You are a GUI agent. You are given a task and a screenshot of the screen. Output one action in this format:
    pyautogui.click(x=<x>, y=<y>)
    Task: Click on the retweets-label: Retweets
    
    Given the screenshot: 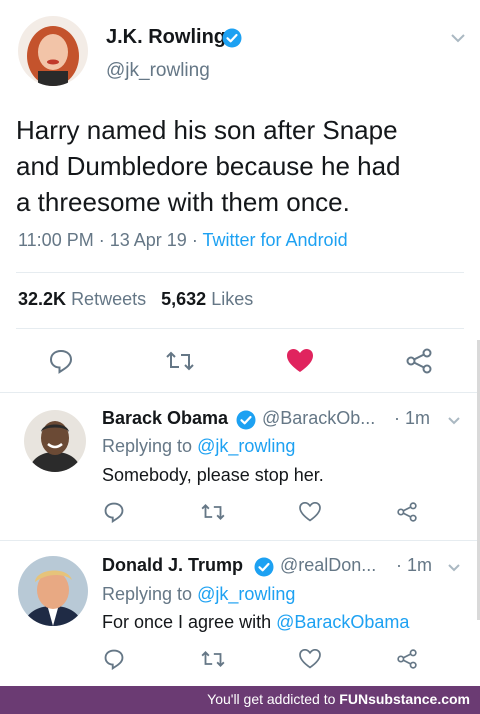 What is the action you would take?
    pyautogui.click(x=108, y=299)
    